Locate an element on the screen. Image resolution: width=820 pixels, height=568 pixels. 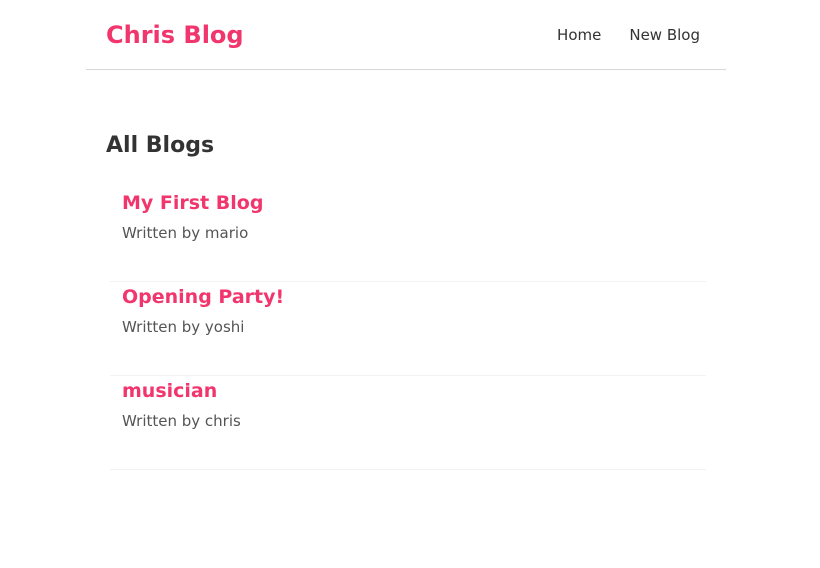
navbar: Chris Blog Home New Blog is located at coordinates (406, 35).